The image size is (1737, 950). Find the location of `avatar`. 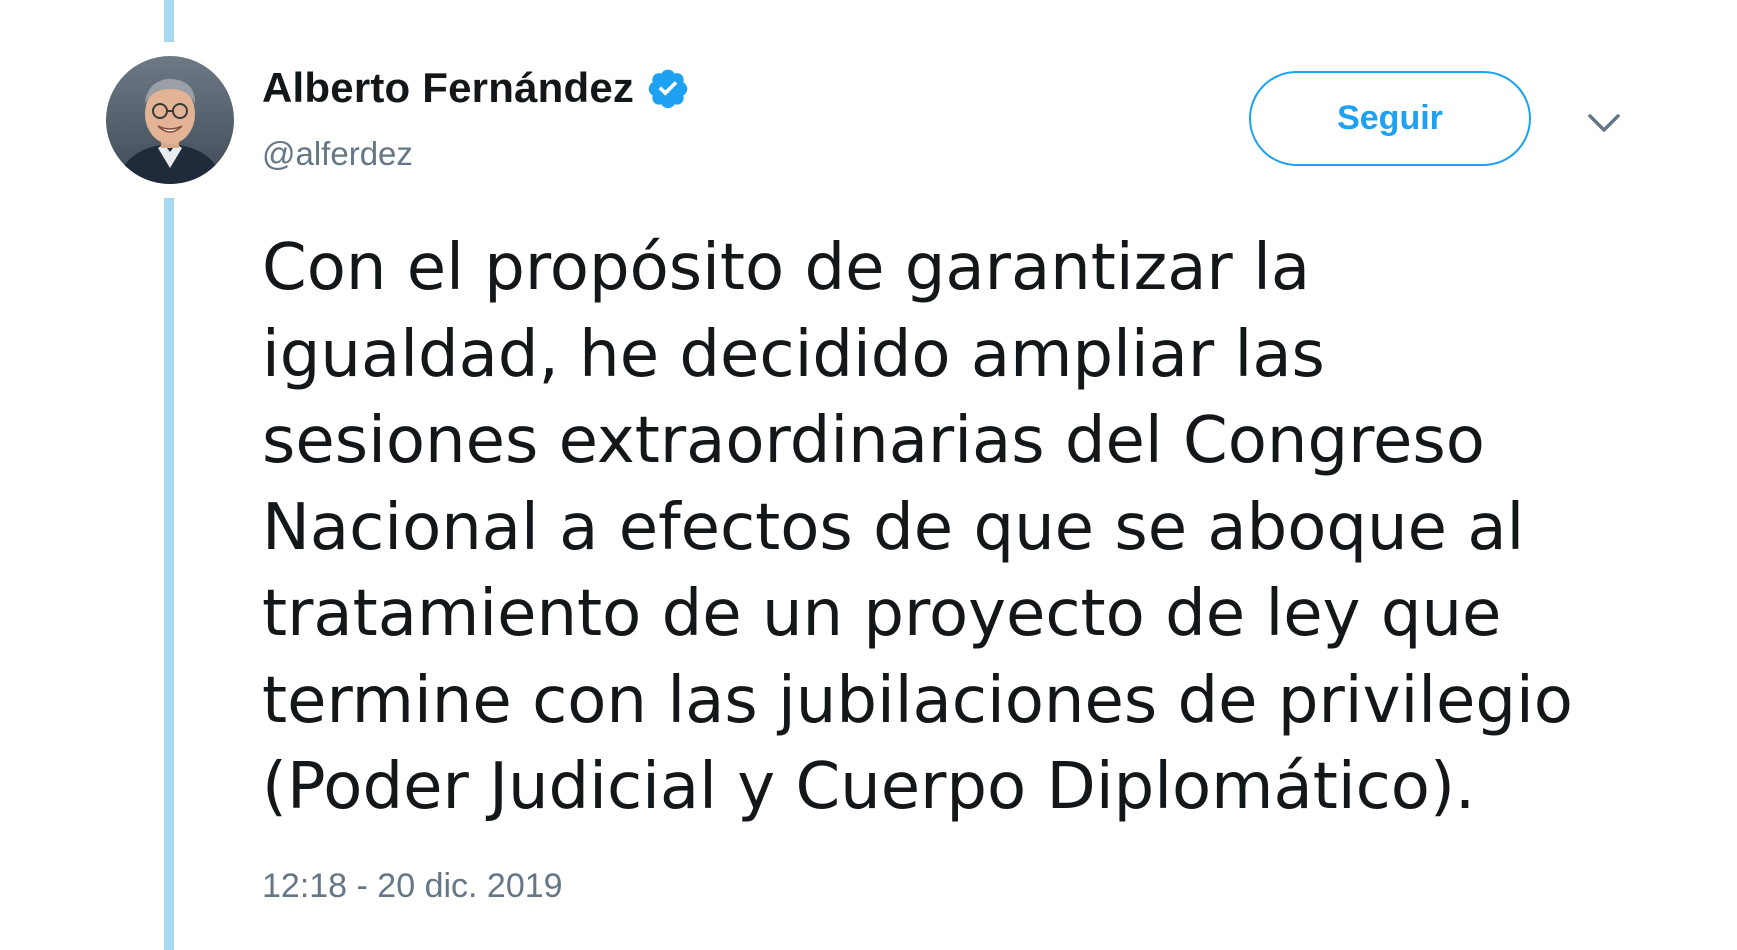

avatar is located at coordinates (170, 120).